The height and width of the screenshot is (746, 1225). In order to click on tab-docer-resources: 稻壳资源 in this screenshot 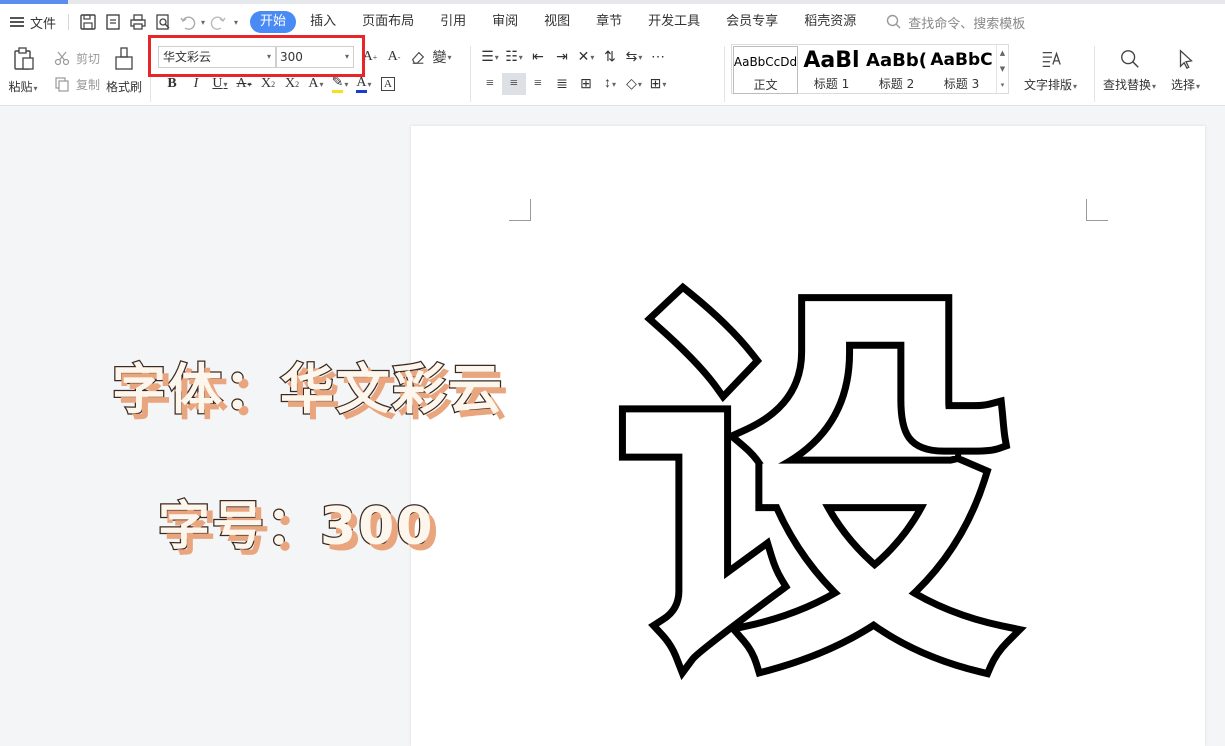, I will do `click(830, 22)`.